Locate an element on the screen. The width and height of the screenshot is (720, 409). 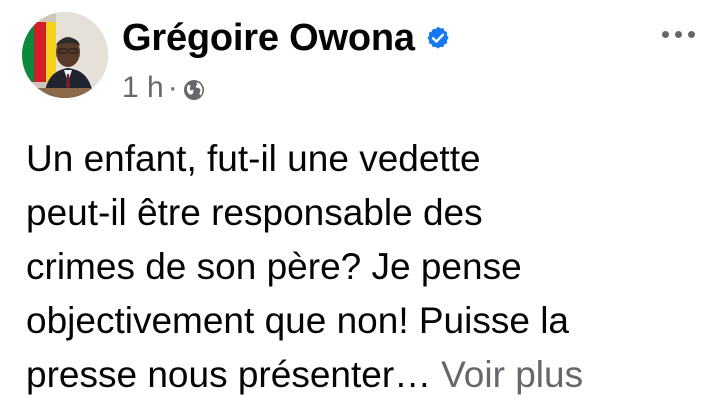
author-header: Grégoire Owona is located at coordinates (286, 38).